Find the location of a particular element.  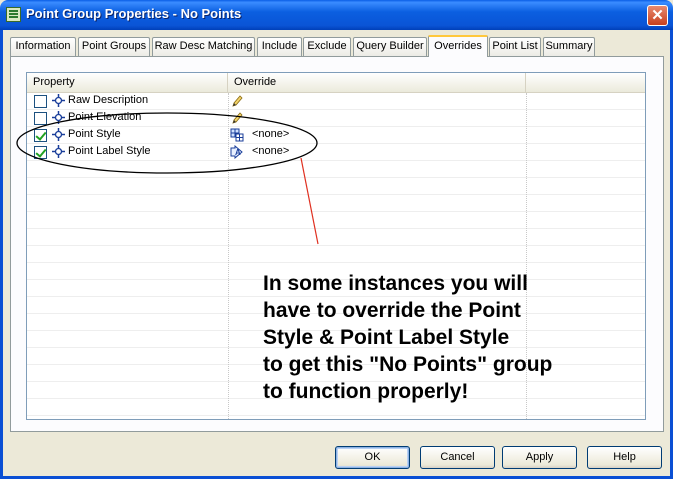

window-border-left is located at coordinates (1, 254).